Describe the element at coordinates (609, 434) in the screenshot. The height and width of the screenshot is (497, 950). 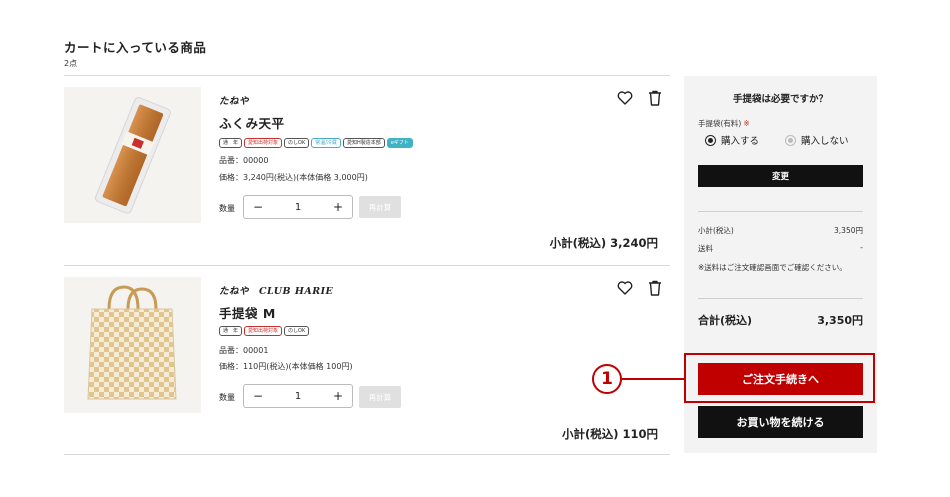
I see `item-subtotal: 小計(税込) 110円` at that location.